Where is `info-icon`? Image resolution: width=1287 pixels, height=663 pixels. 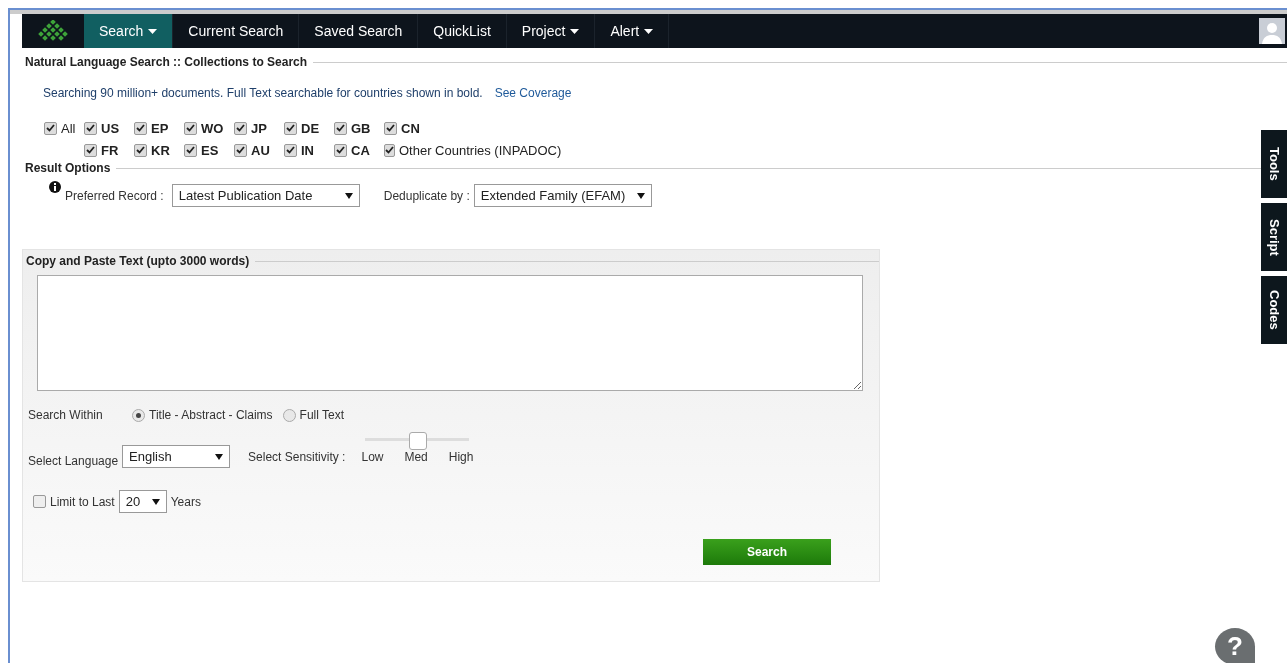
info-icon is located at coordinates (55, 187).